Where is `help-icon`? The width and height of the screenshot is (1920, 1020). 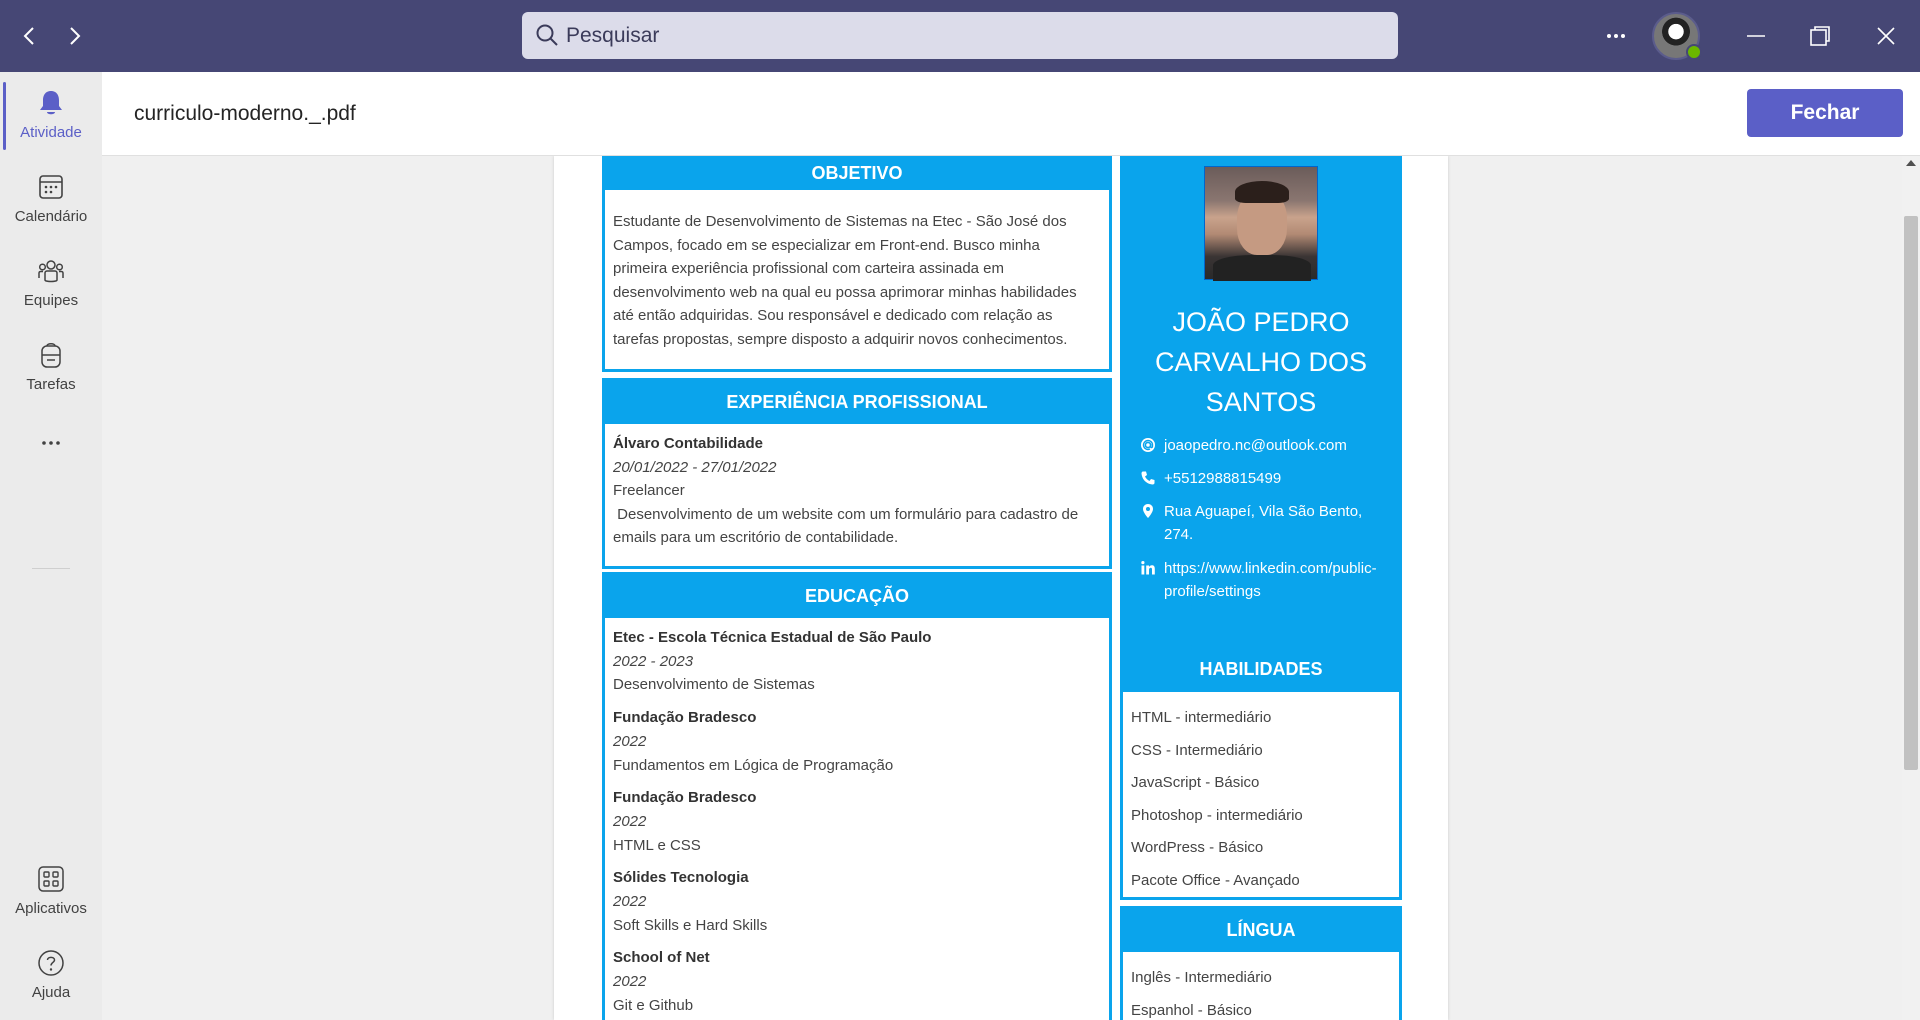
help-icon is located at coordinates (51, 963).